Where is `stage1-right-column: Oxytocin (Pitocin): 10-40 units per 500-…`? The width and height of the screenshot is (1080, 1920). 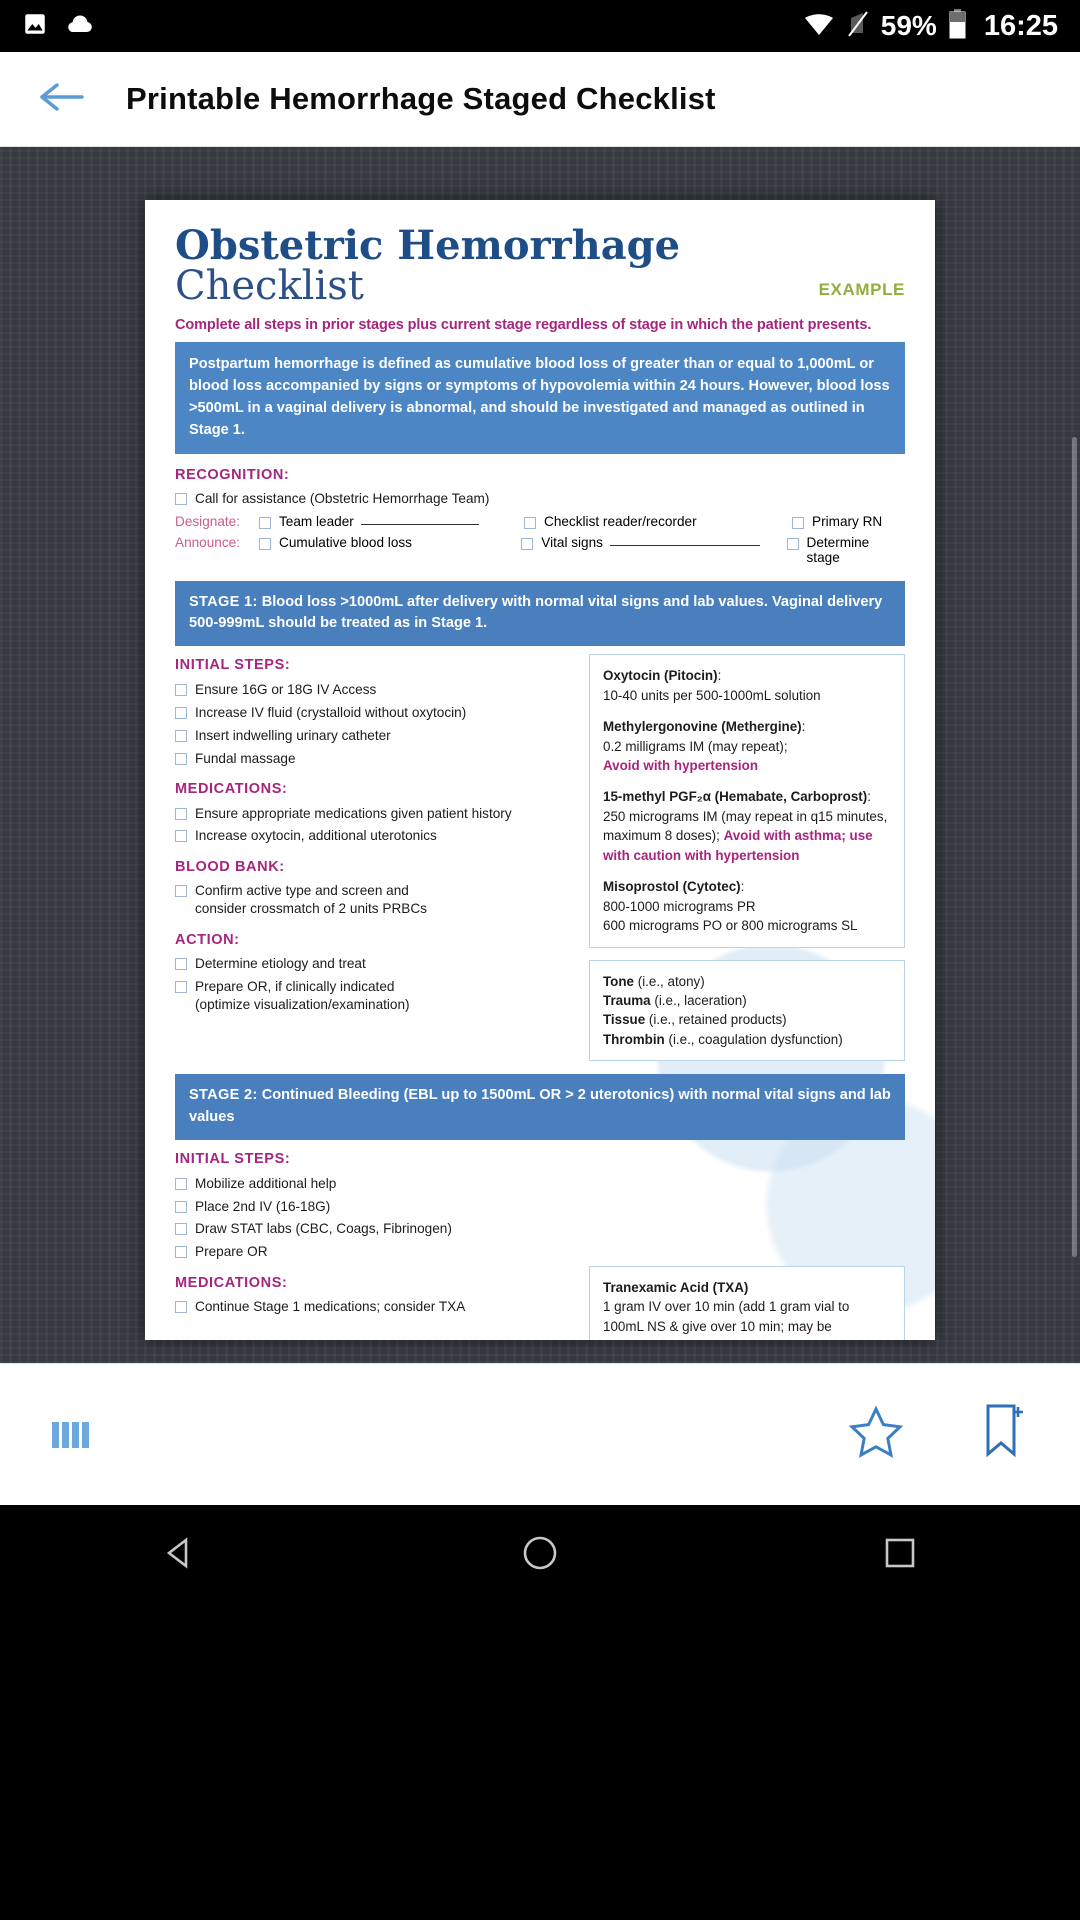
stage1-right-column: Oxytocin (Pitocin): 10-40 units per 500-… is located at coordinates (747, 854).